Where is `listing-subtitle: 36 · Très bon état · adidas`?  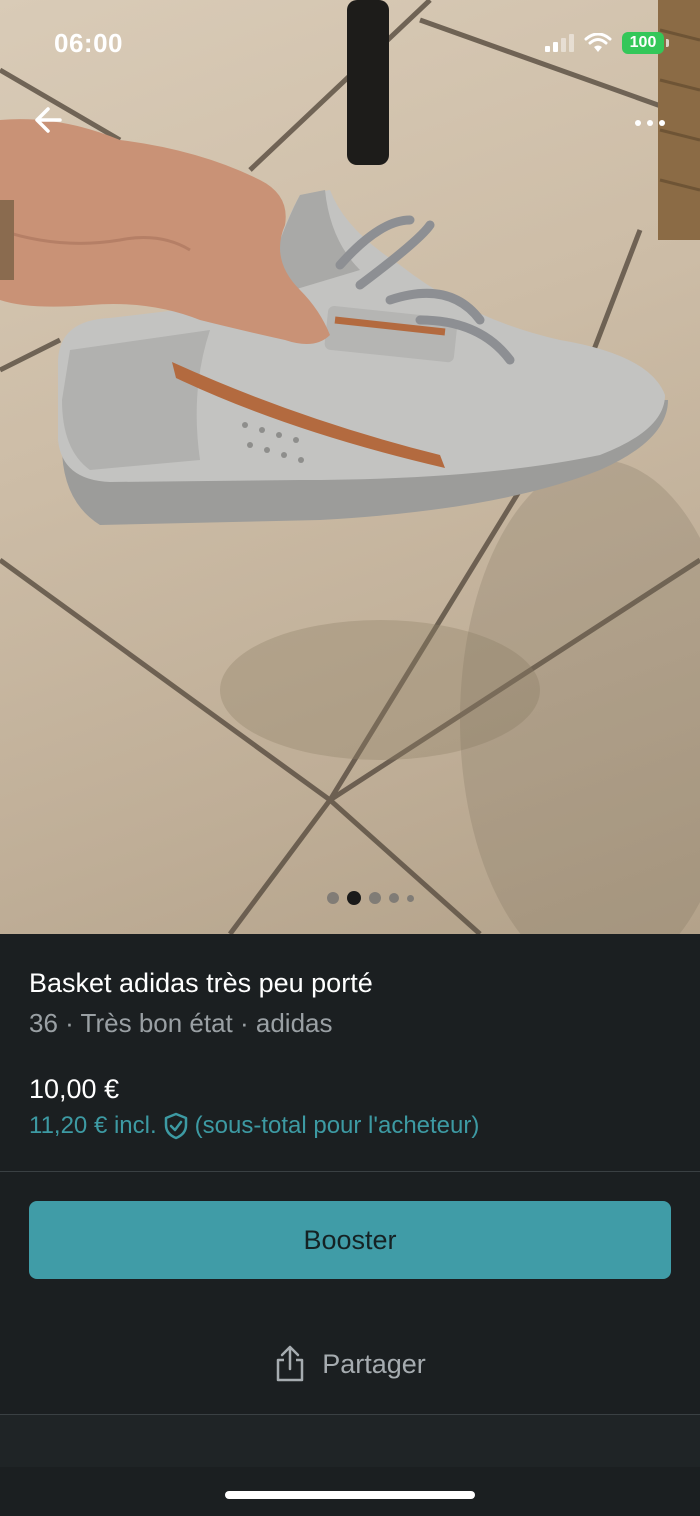 listing-subtitle: 36 · Très bon état · adidas is located at coordinates (181, 1023).